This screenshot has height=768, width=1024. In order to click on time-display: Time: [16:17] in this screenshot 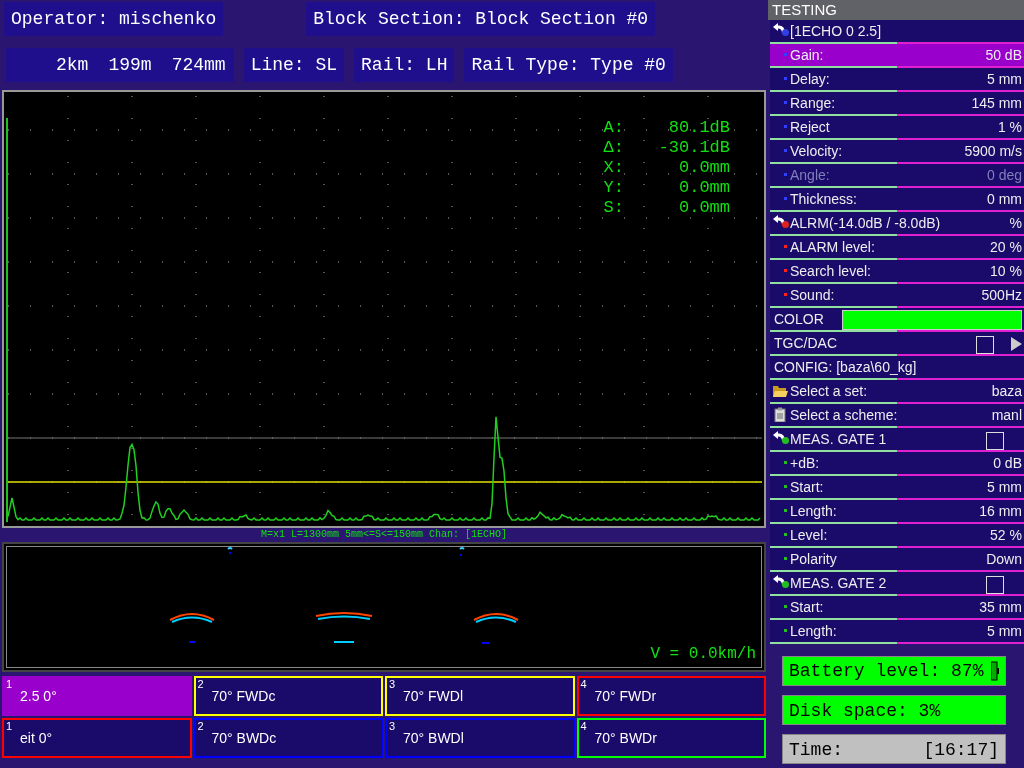, I will do `click(894, 749)`.